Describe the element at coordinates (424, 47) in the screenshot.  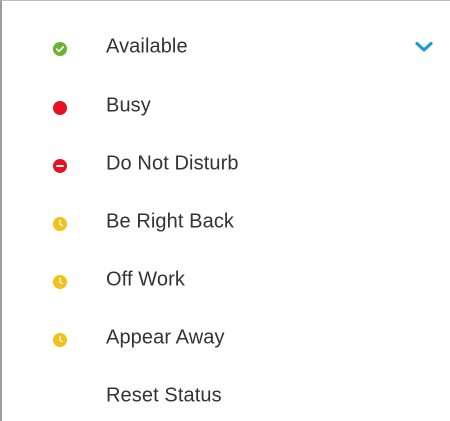
I see `chevron-down-icon` at that location.